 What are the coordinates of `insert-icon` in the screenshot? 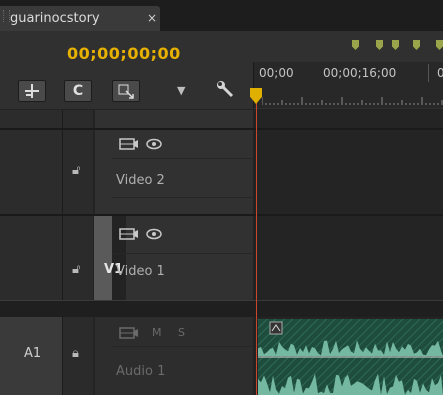 It's located at (126, 91).